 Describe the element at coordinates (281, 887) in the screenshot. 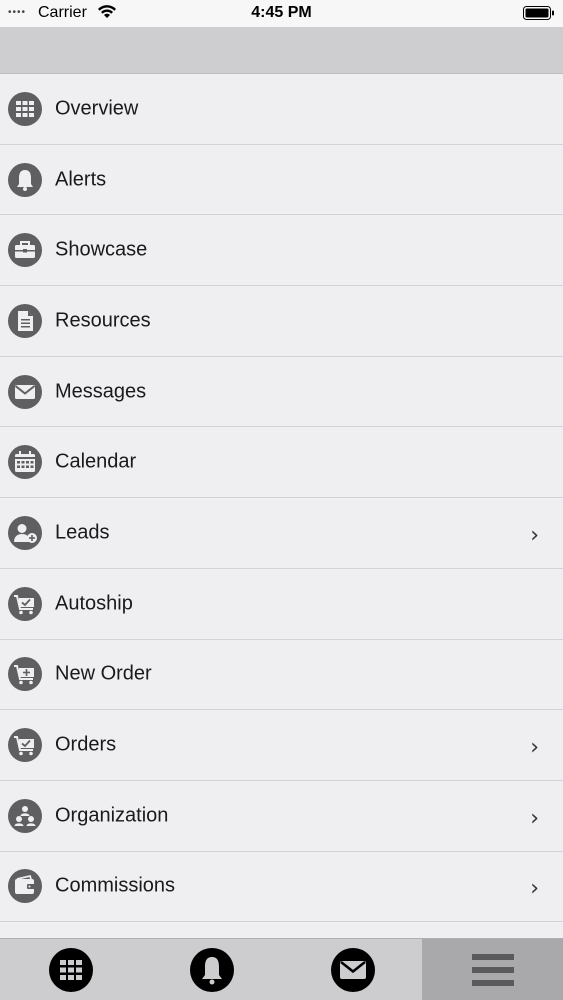

I see `menu-item-commissions: Commissions ›` at that location.